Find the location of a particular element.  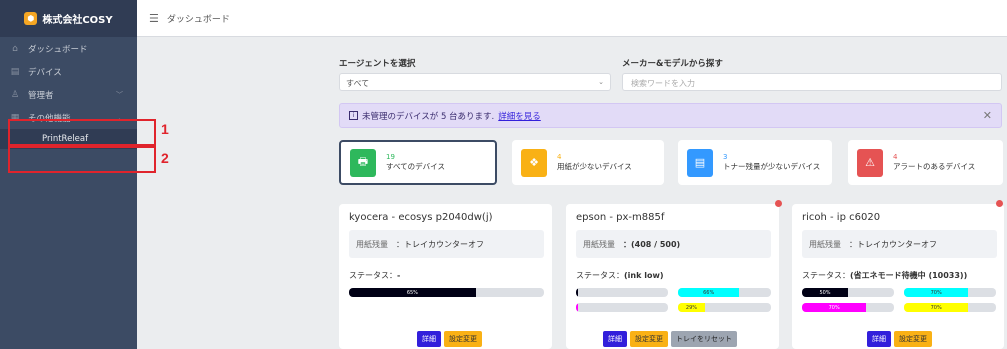

hexagon-logo-icon: ⬢ is located at coordinates (31, 18).